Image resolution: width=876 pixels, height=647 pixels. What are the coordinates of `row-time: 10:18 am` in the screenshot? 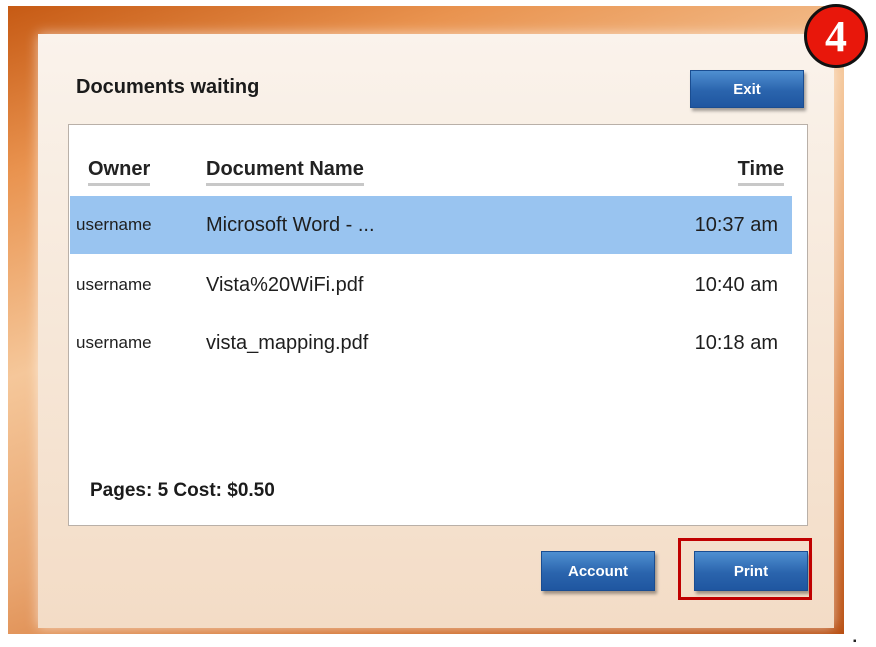 It's located at (736, 343).